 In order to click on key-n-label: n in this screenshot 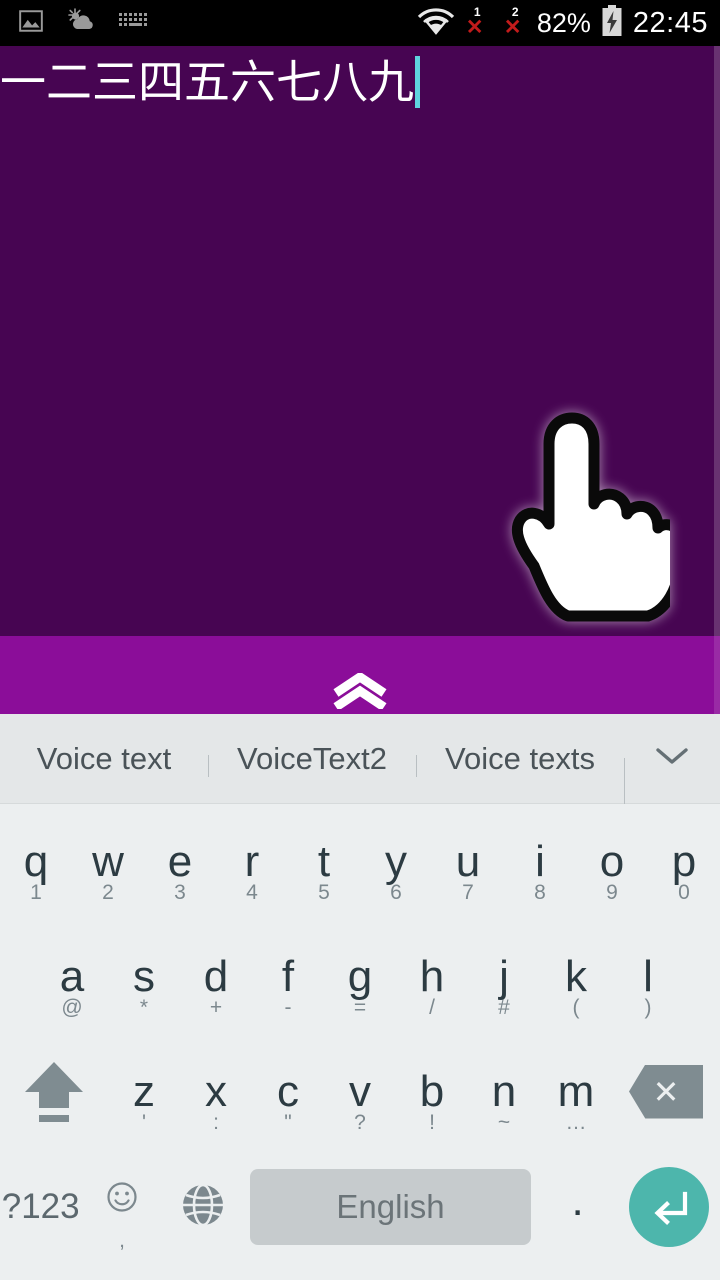, I will do `click(504, 1091)`.